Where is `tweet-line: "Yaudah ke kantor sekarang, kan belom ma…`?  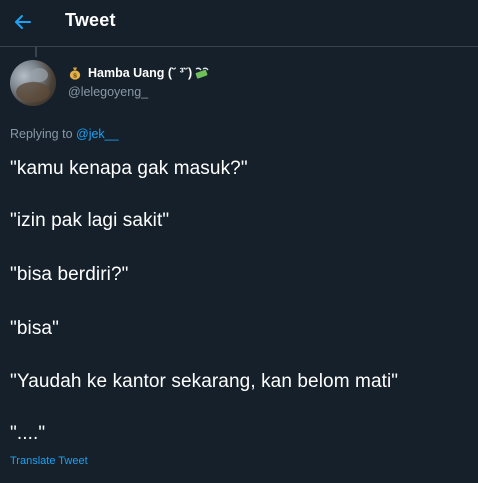
tweet-line: "Yaudah ke kantor sekarang, kan belom ma… is located at coordinates (204, 381).